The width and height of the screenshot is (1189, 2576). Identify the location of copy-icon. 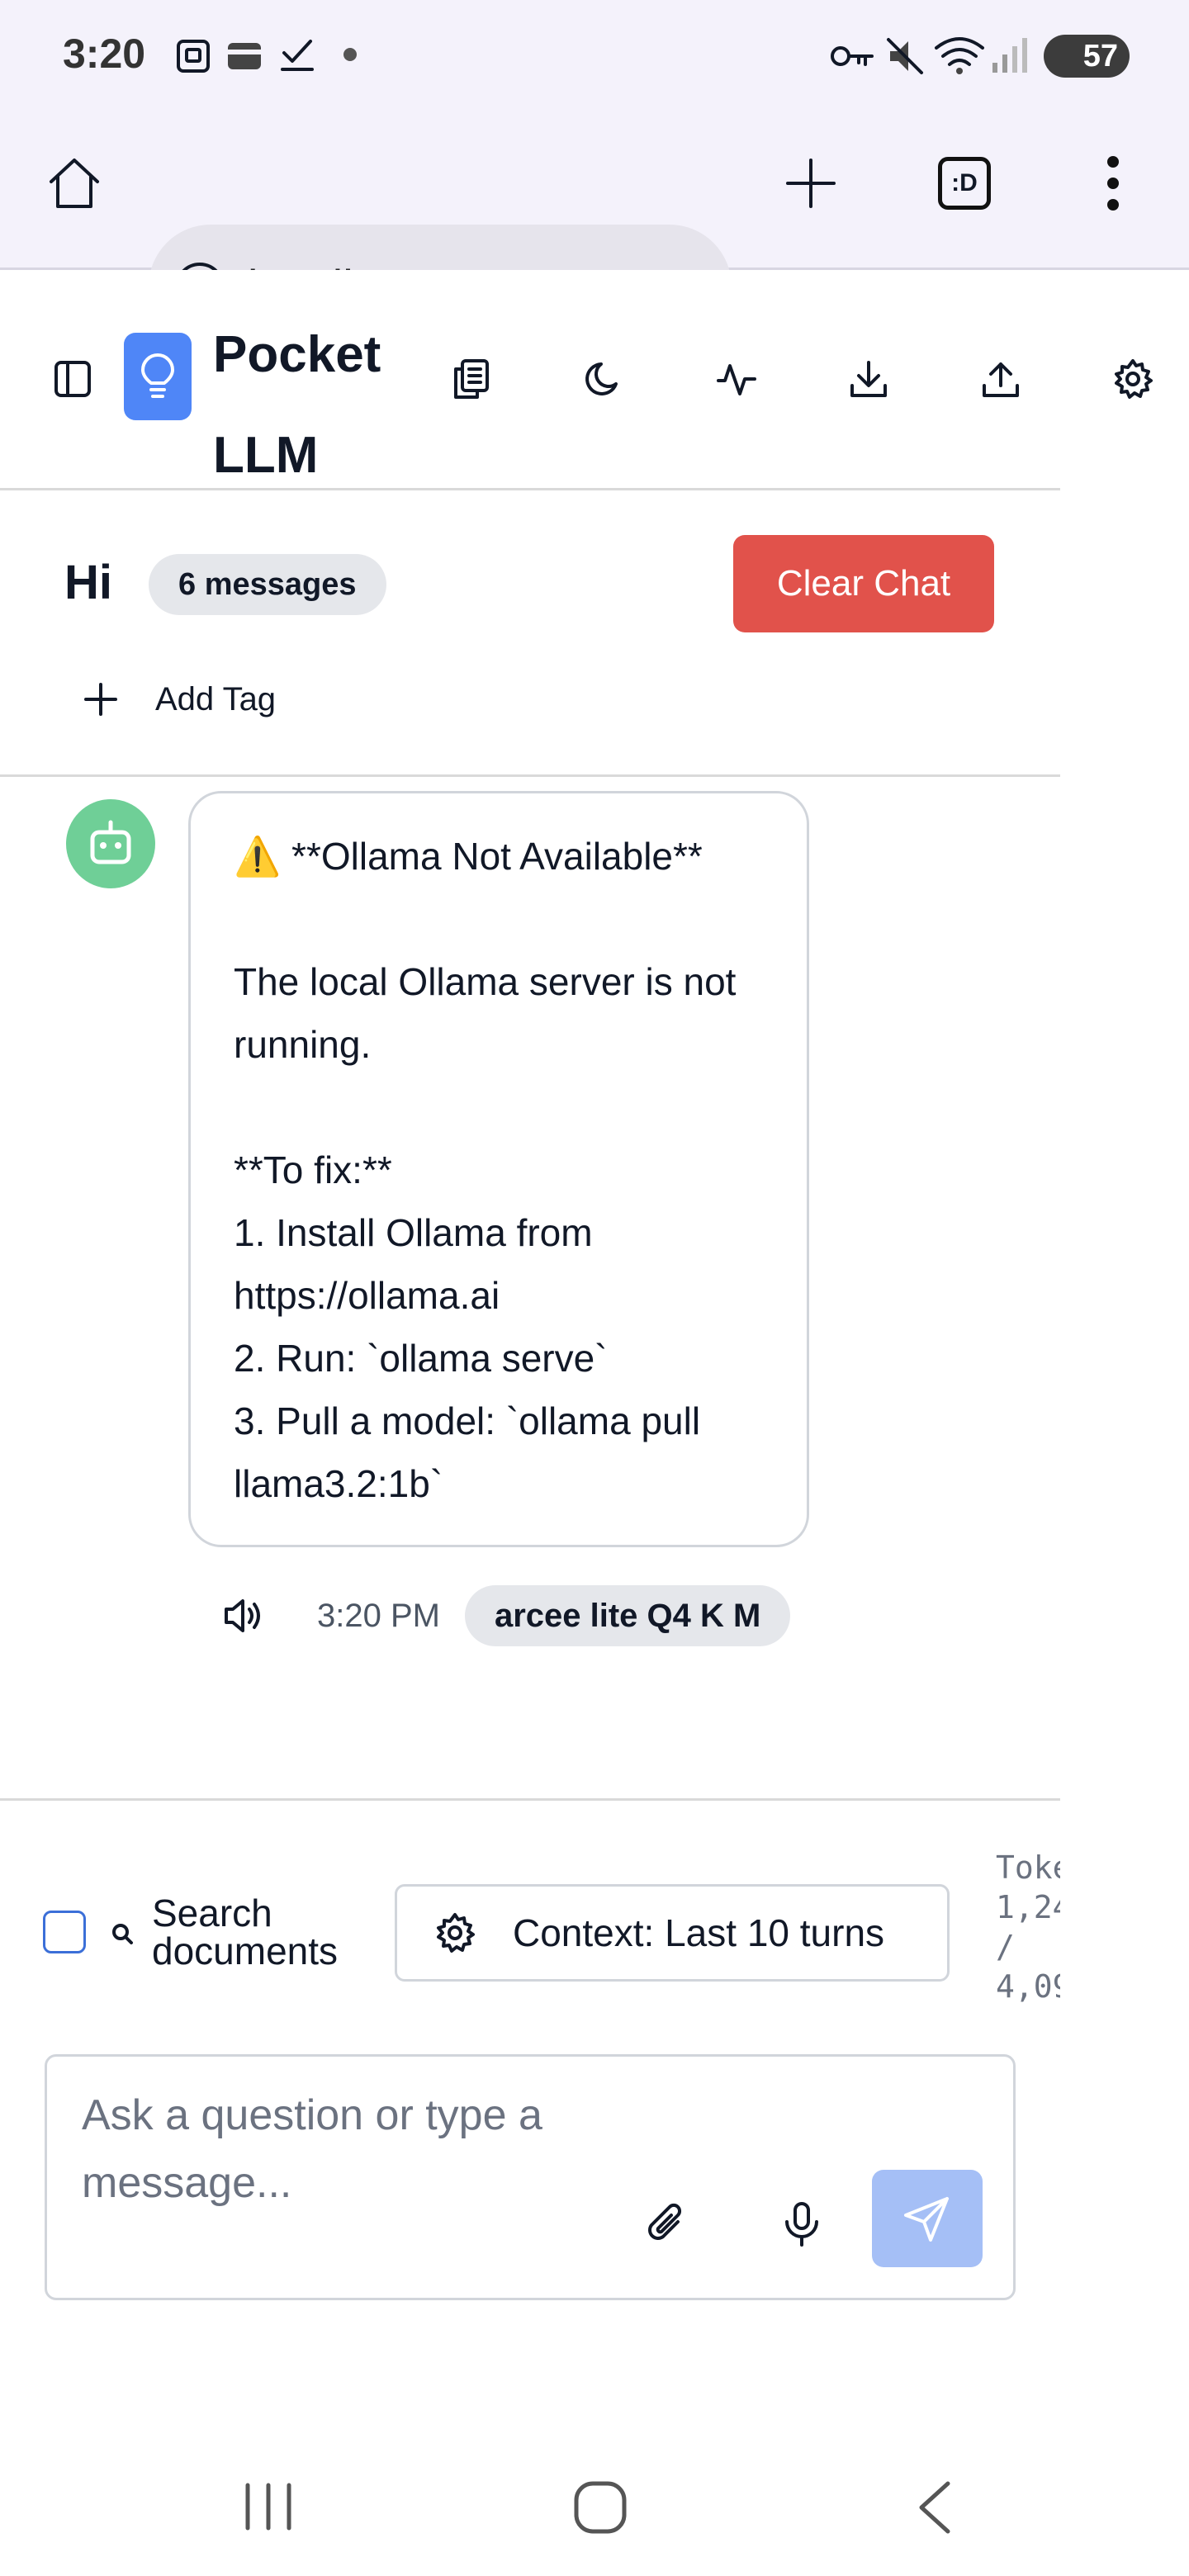
(470, 379).